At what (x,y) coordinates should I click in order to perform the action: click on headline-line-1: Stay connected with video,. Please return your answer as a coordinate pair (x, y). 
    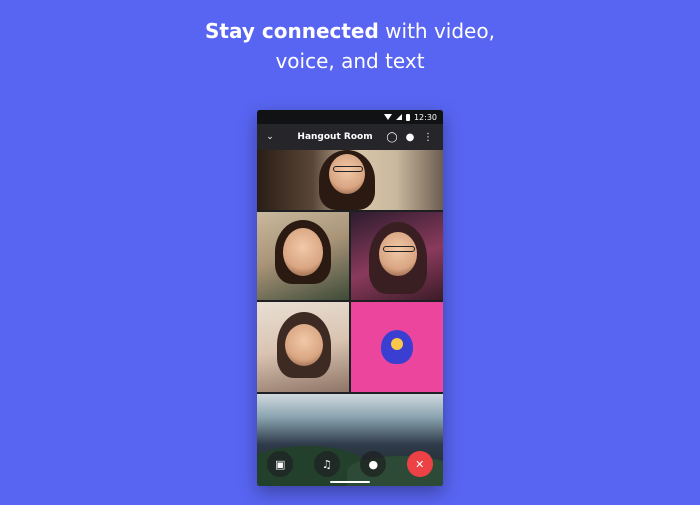
    Looking at the image, I should click on (350, 31).